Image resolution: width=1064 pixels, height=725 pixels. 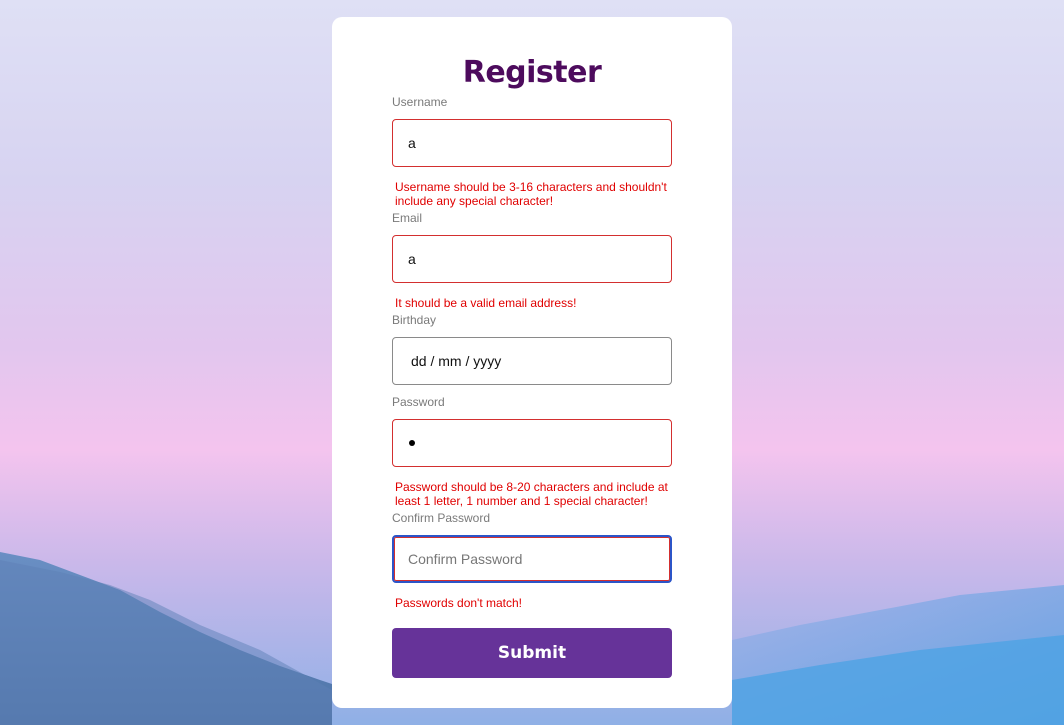 I want to click on submit-button: Submit, so click(x=532, y=653).